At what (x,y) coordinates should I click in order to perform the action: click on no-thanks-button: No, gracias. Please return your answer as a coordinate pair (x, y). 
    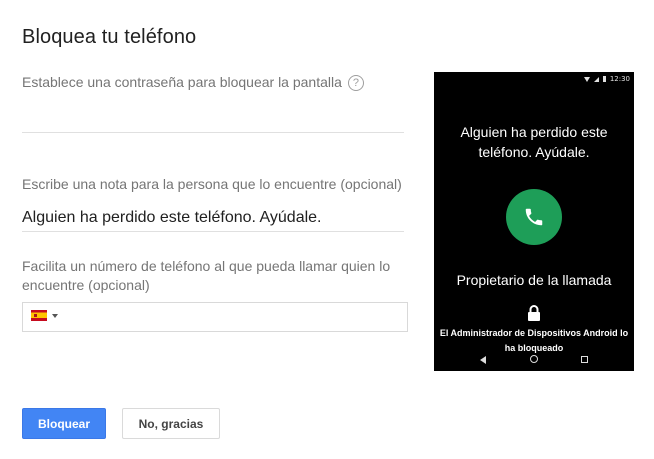
    Looking at the image, I should click on (171, 423).